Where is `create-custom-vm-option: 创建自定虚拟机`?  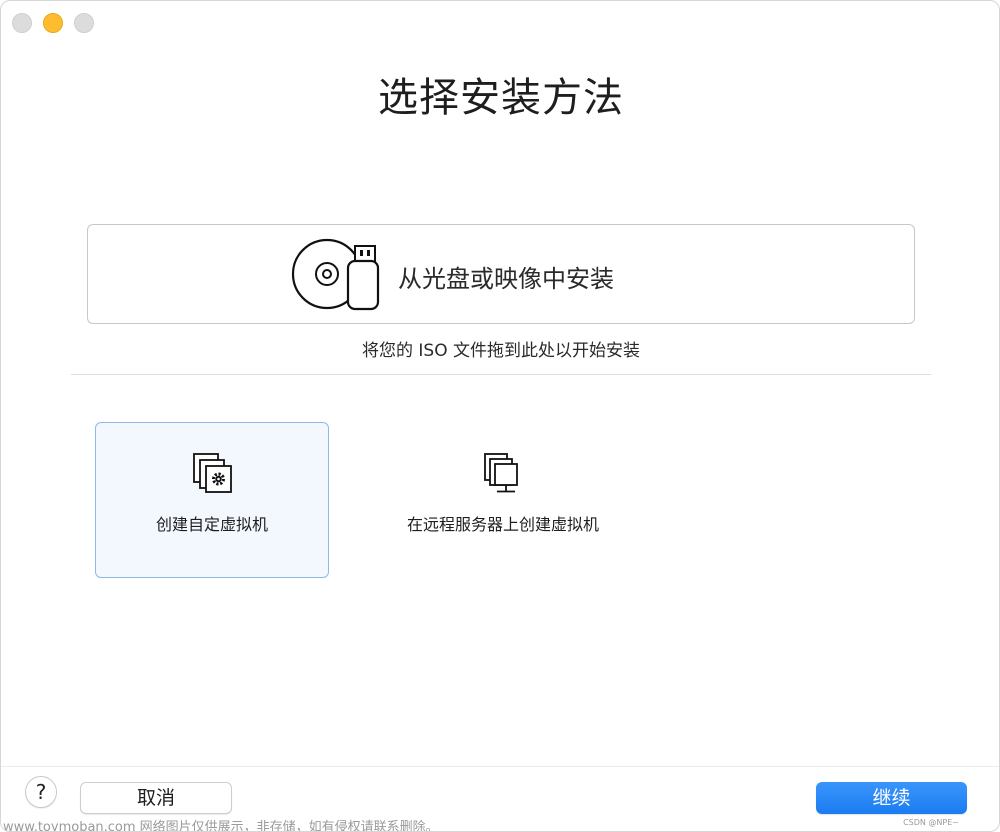 create-custom-vm-option: 创建自定虚拟机 is located at coordinates (212, 500).